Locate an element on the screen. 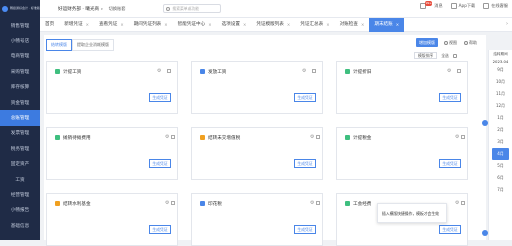 This screenshot has height=246, width=512. company-name: 好运财务部 · 曦光商 is located at coordinates (78, 9).